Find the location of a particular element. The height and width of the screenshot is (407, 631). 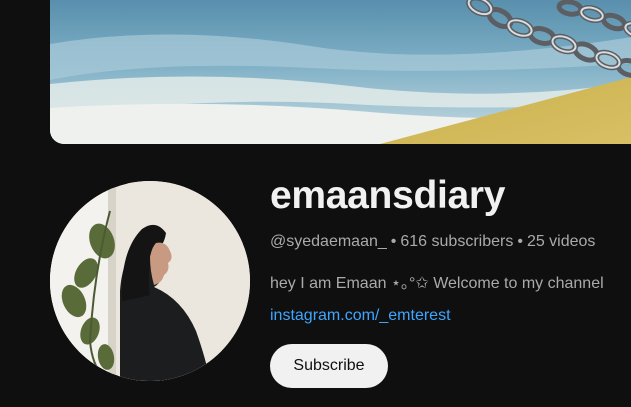

channel-external-link: instagram.com/_emterest is located at coordinates (360, 316).